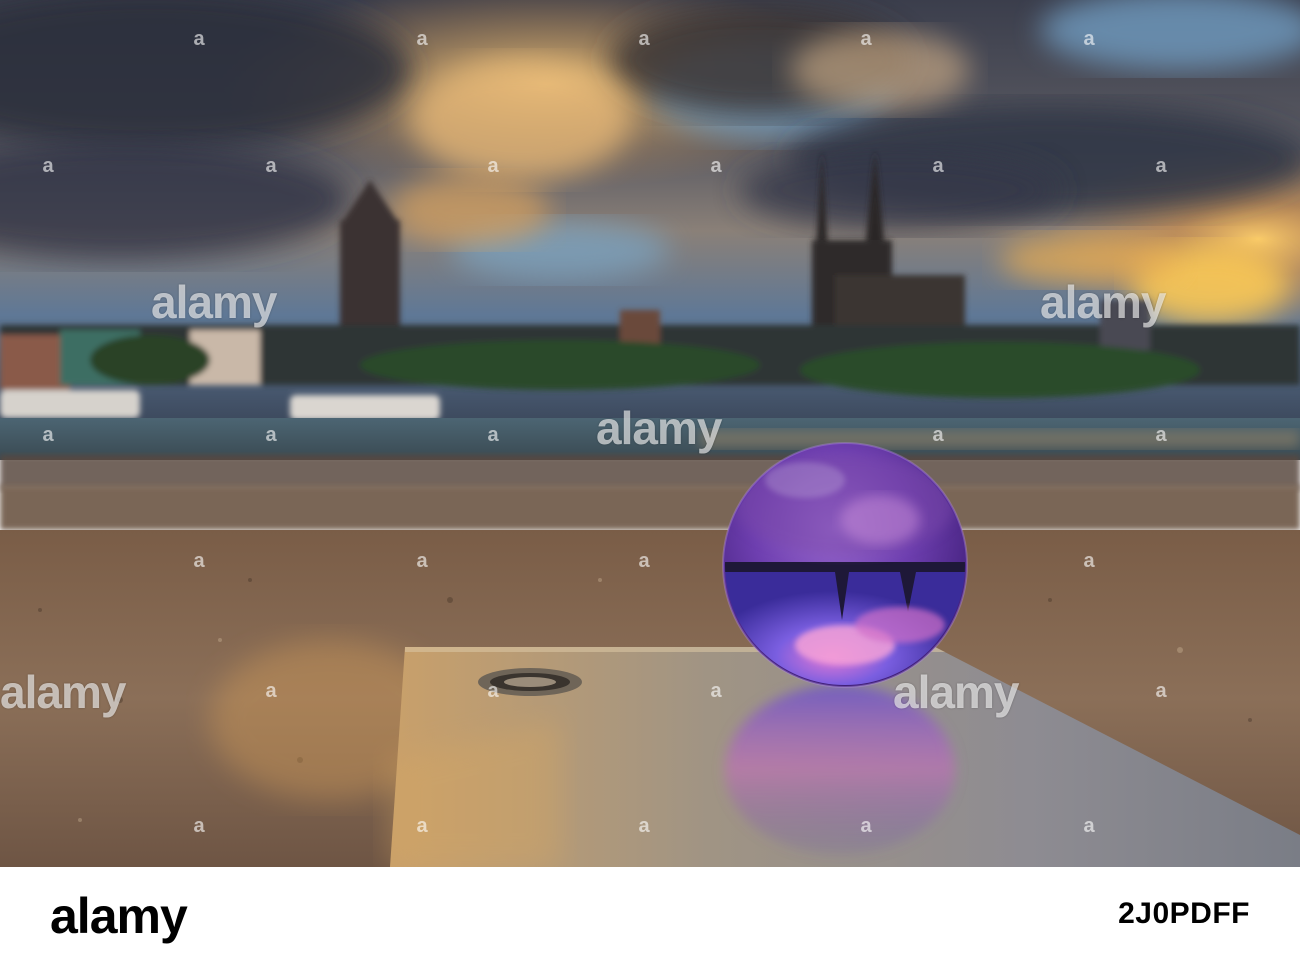  Describe the element at coordinates (1184, 913) in the screenshot. I see `stock-image-id: 2J0PDFF` at that location.